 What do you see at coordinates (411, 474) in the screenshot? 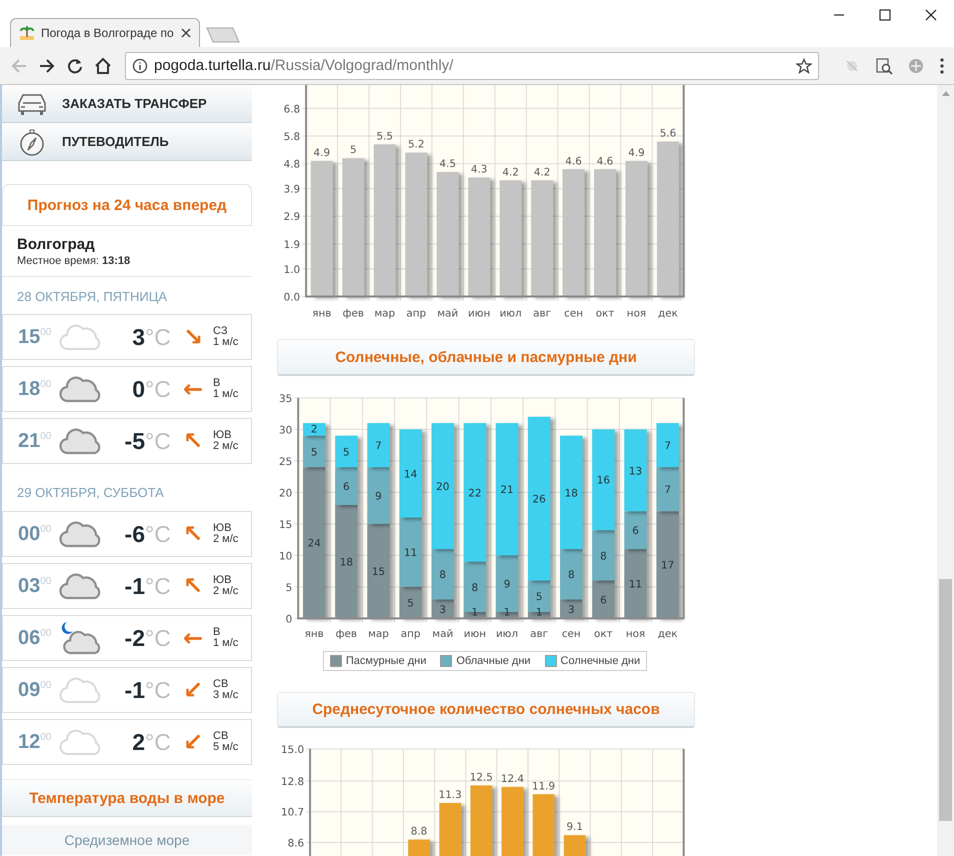
I see `value-label: 14` at bounding box center [411, 474].